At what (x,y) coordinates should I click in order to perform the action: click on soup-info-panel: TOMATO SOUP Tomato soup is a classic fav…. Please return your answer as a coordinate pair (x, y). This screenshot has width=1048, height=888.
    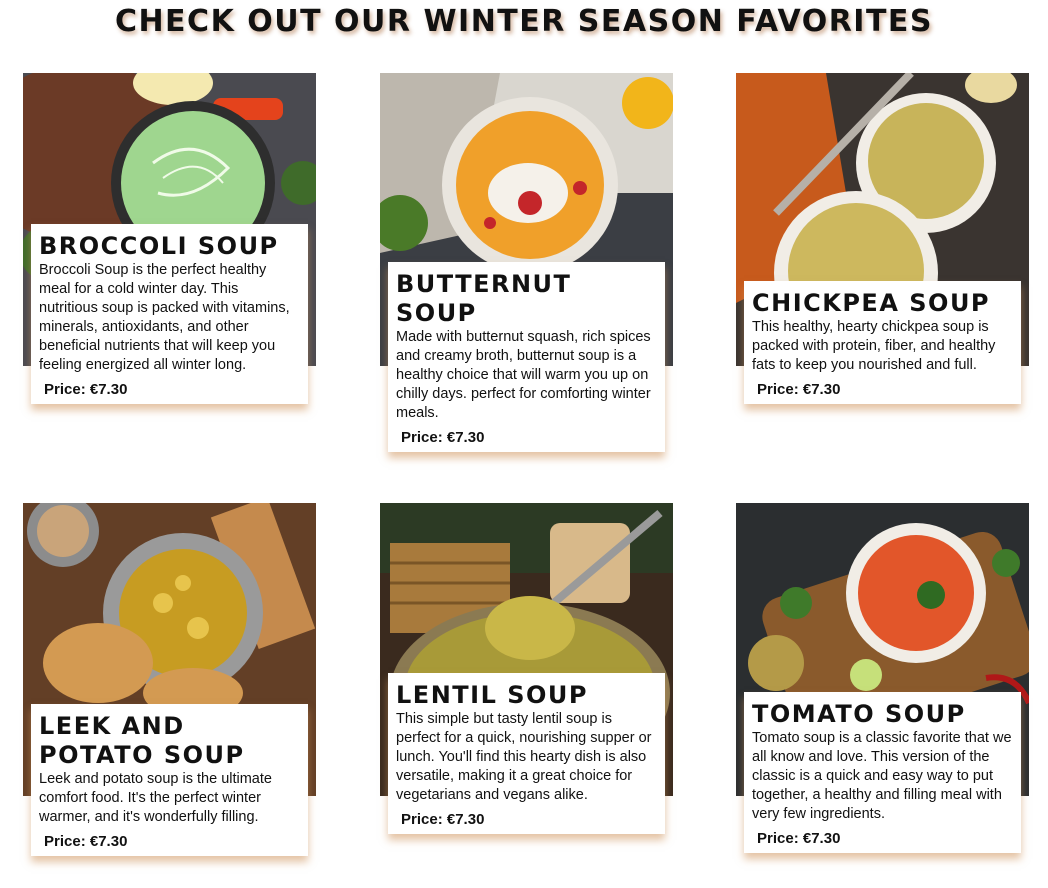
    Looking at the image, I should click on (882, 772).